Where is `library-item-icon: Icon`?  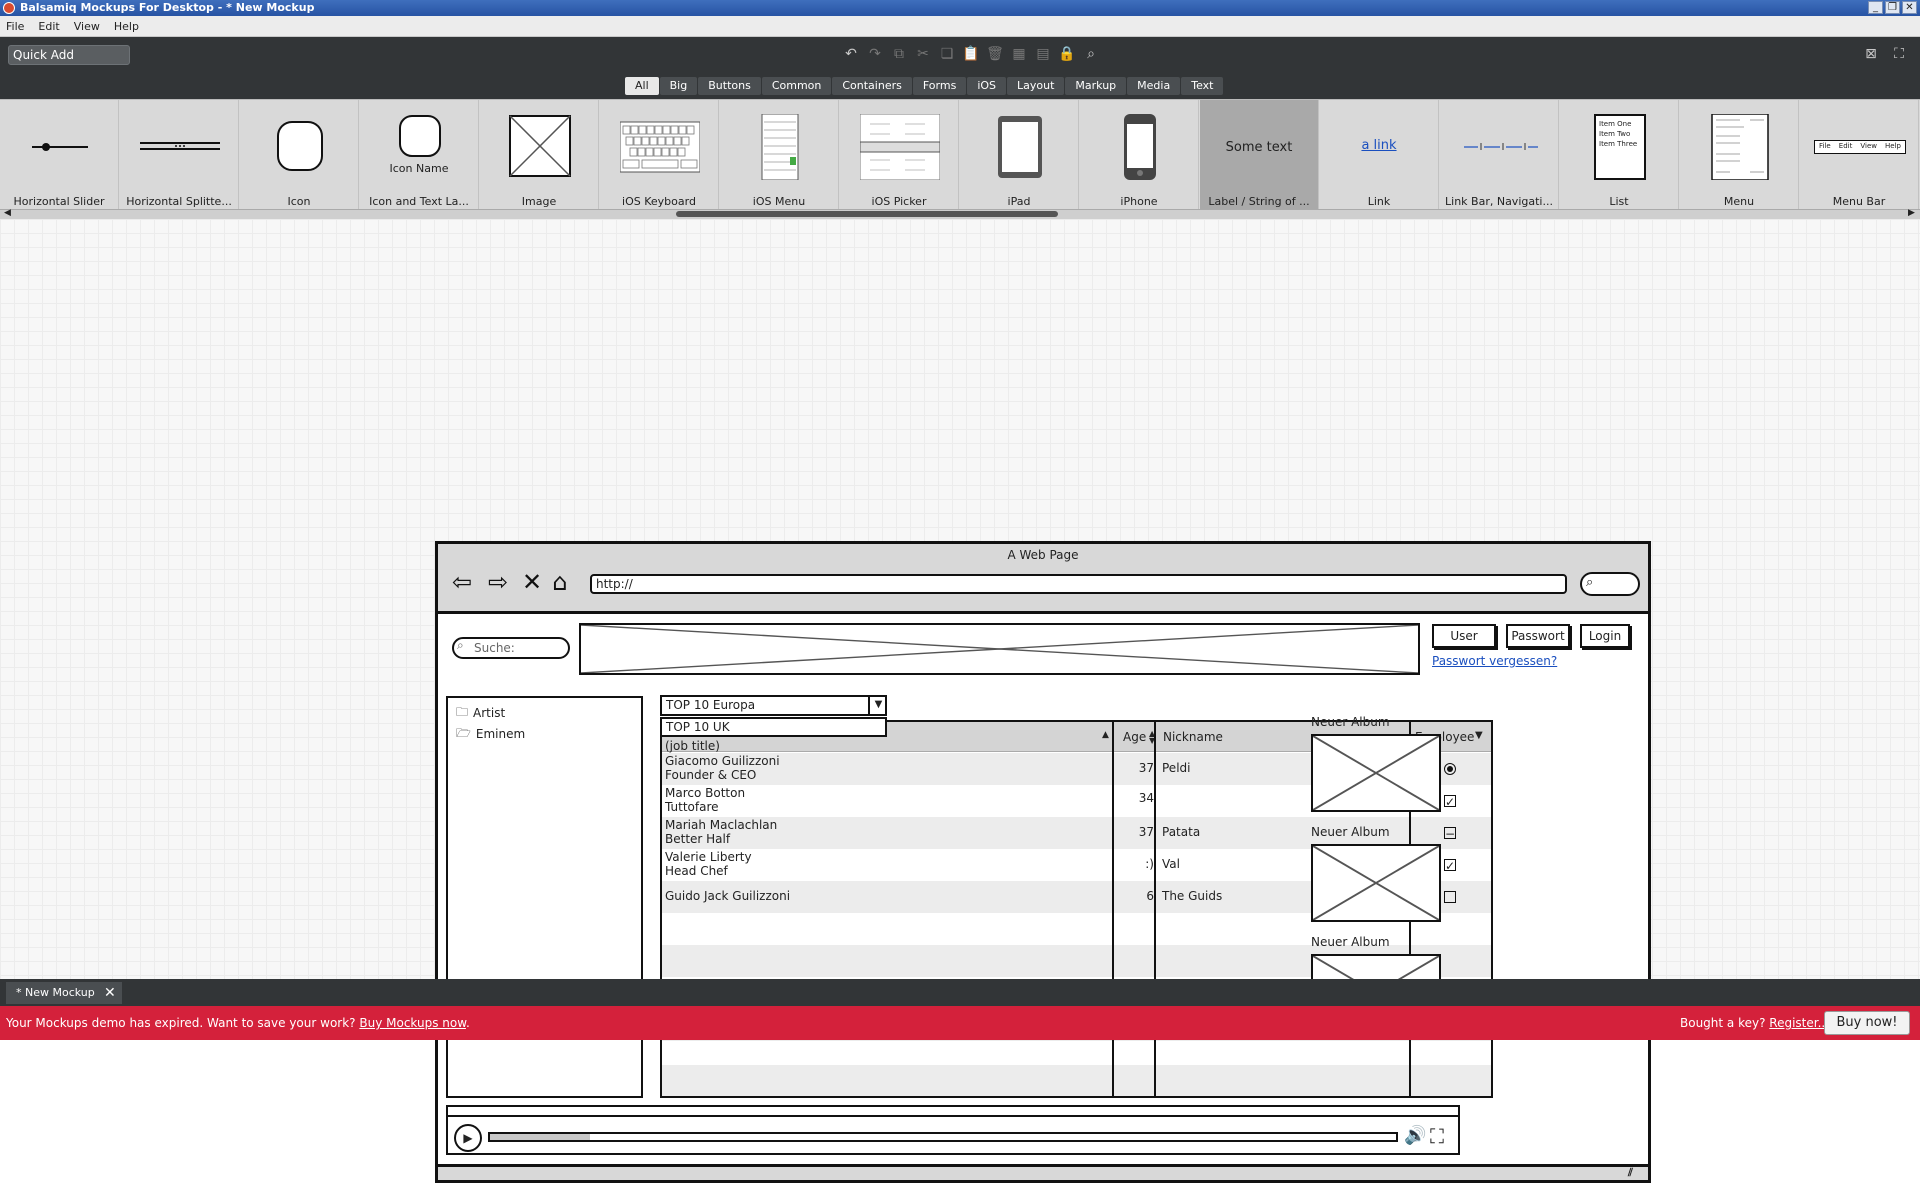 library-item-icon: Icon is located at coordinates (299, 155).